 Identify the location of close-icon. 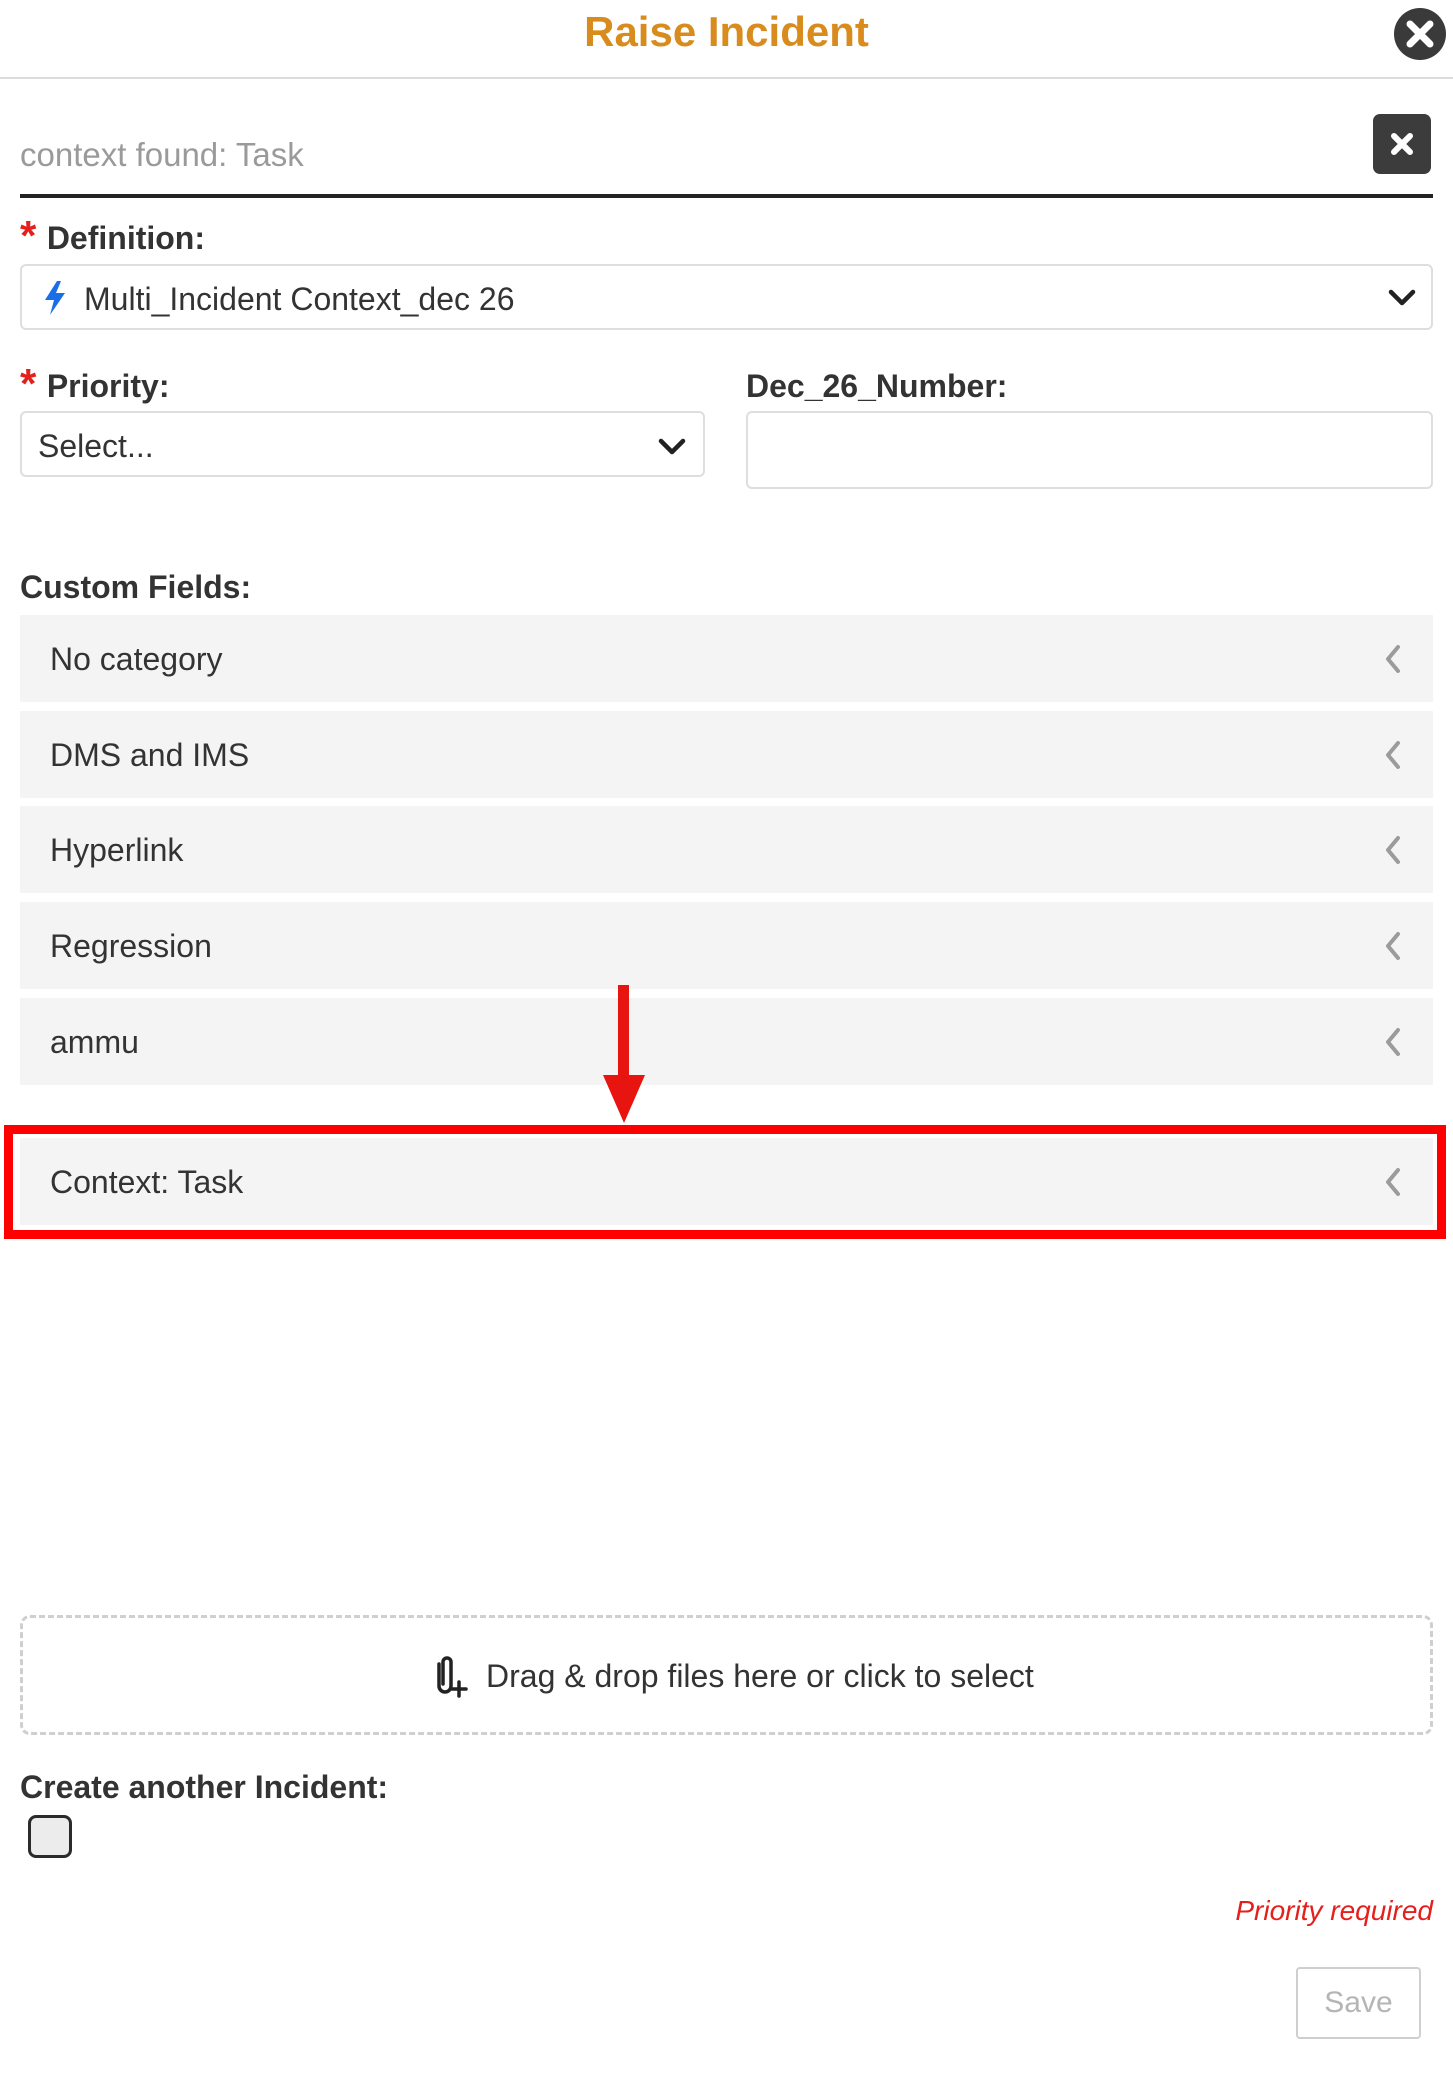
(1402, 144).